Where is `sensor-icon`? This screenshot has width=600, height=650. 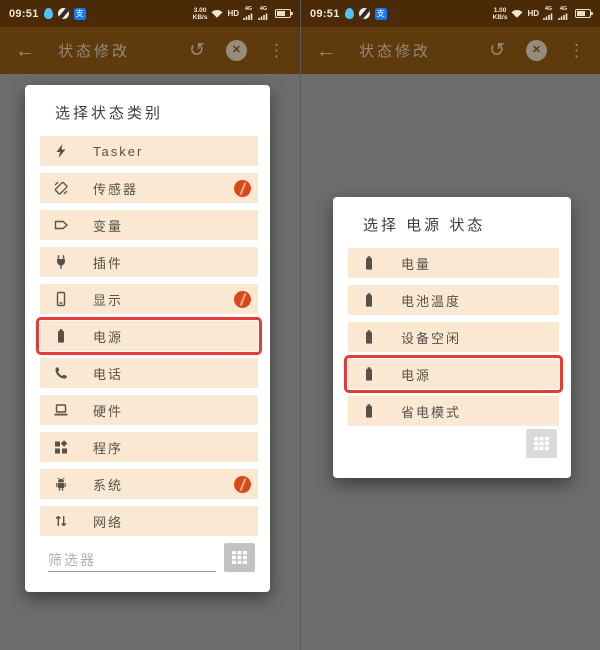
sensor-icon is located at coordinates (61, 188).